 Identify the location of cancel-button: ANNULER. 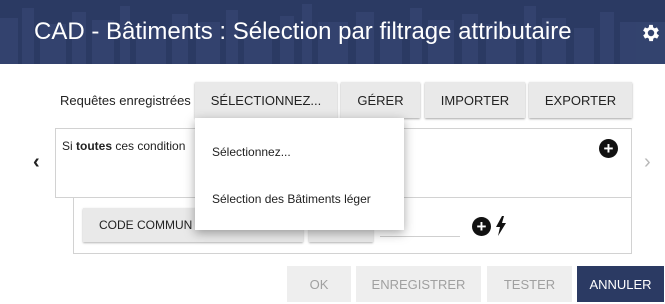
(620, 284).